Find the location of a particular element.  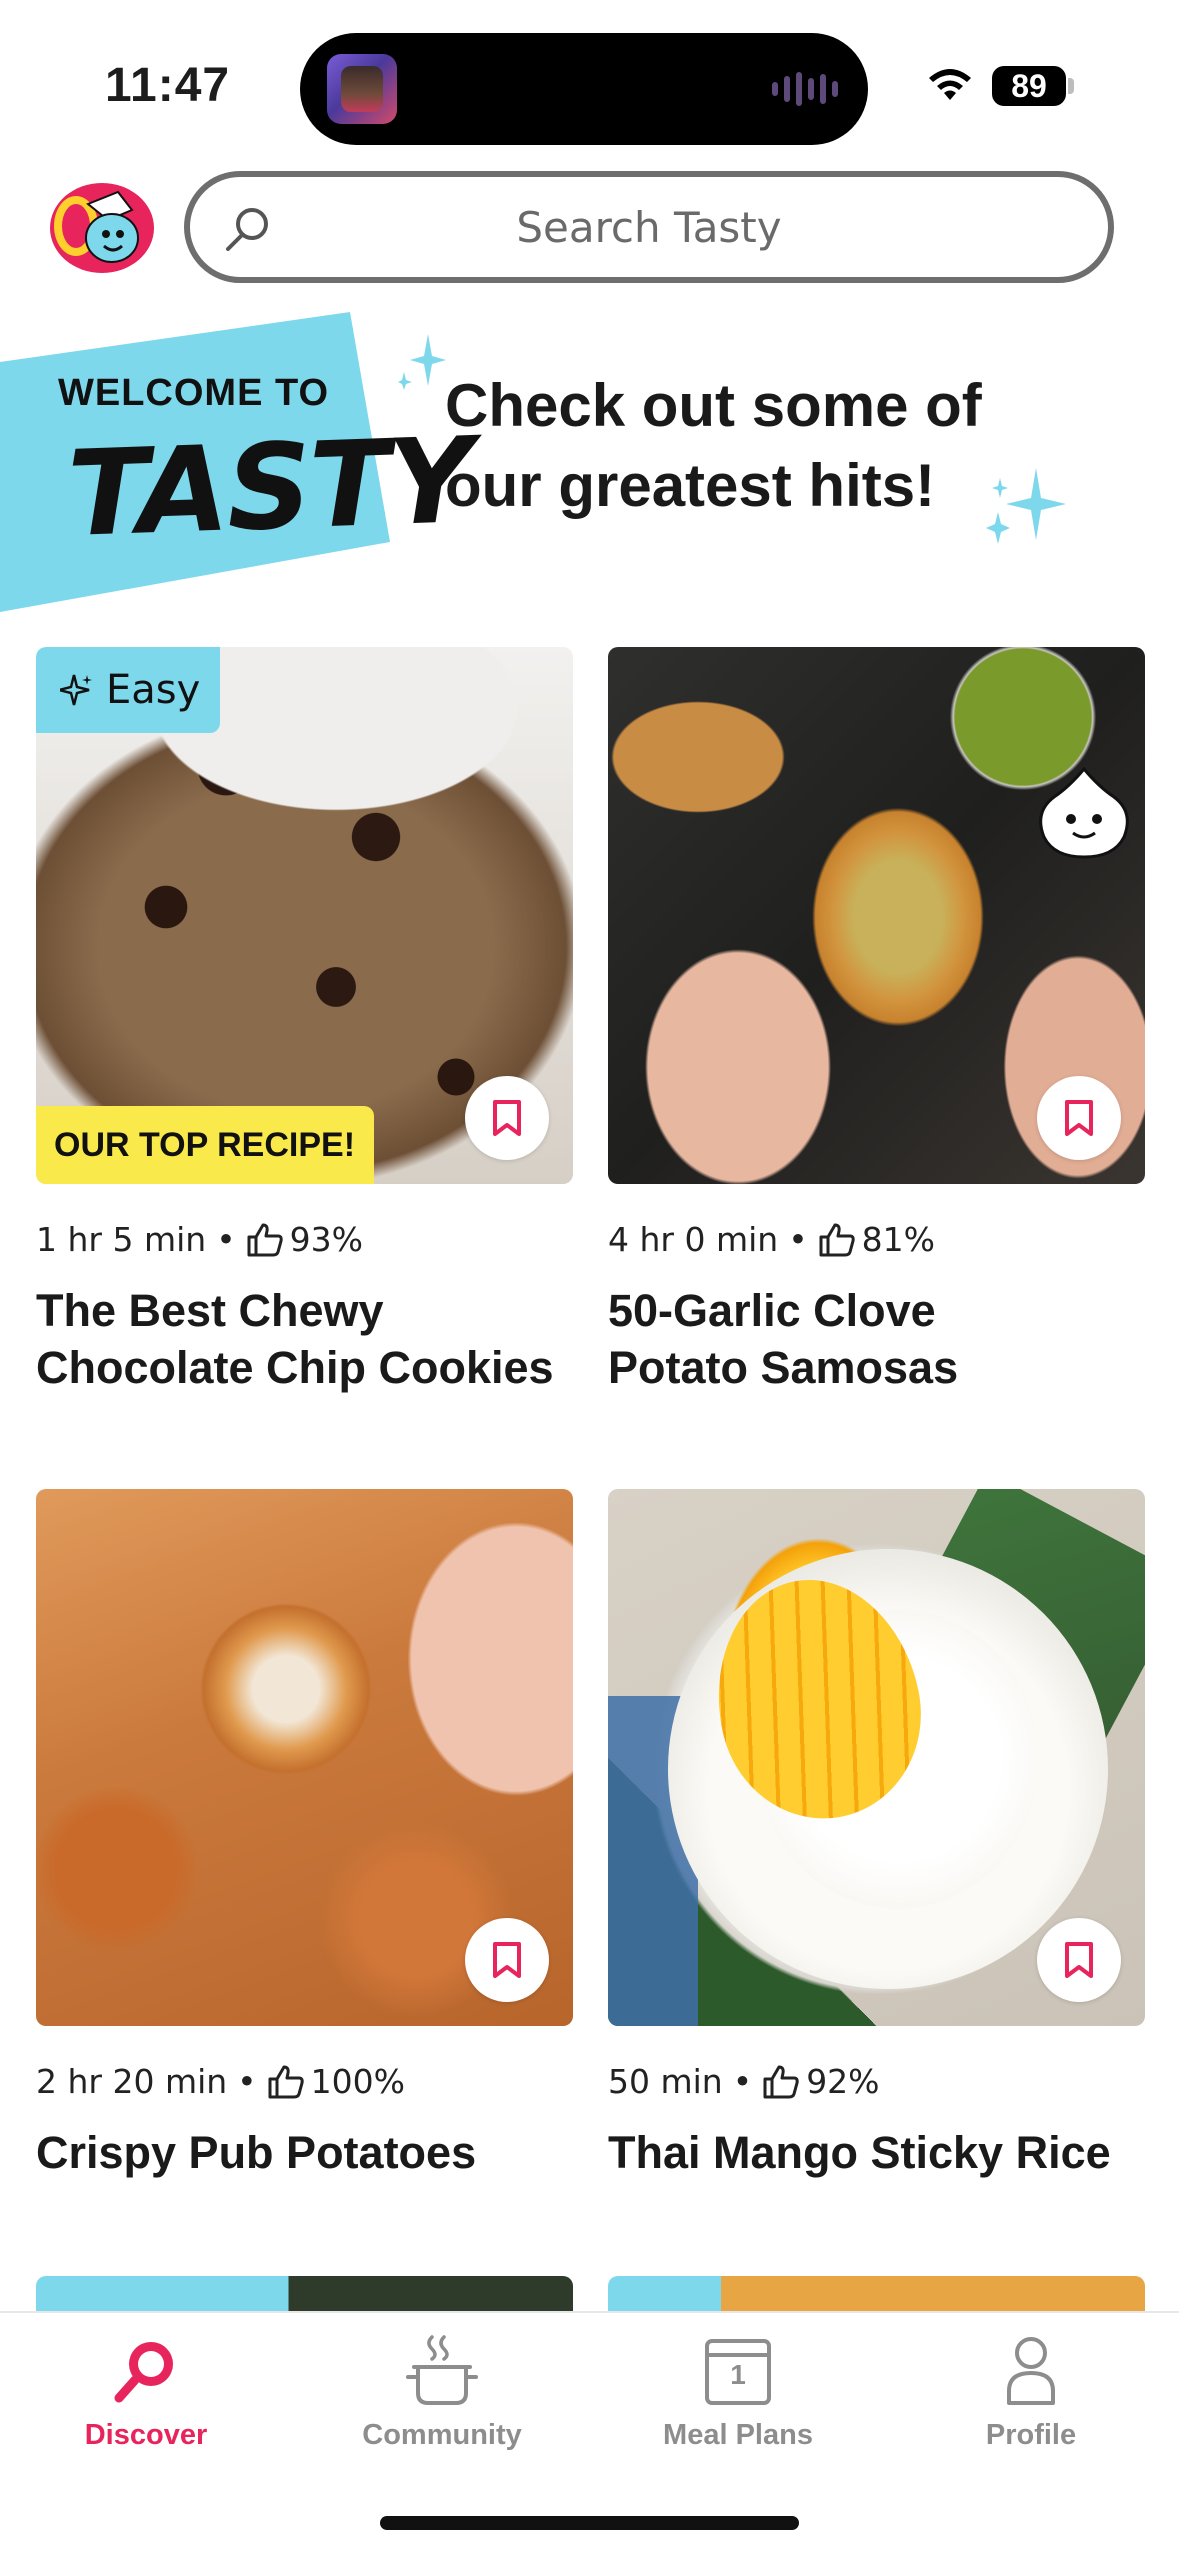

easy-badge-label: Easy is located at coordinates (153, 690).